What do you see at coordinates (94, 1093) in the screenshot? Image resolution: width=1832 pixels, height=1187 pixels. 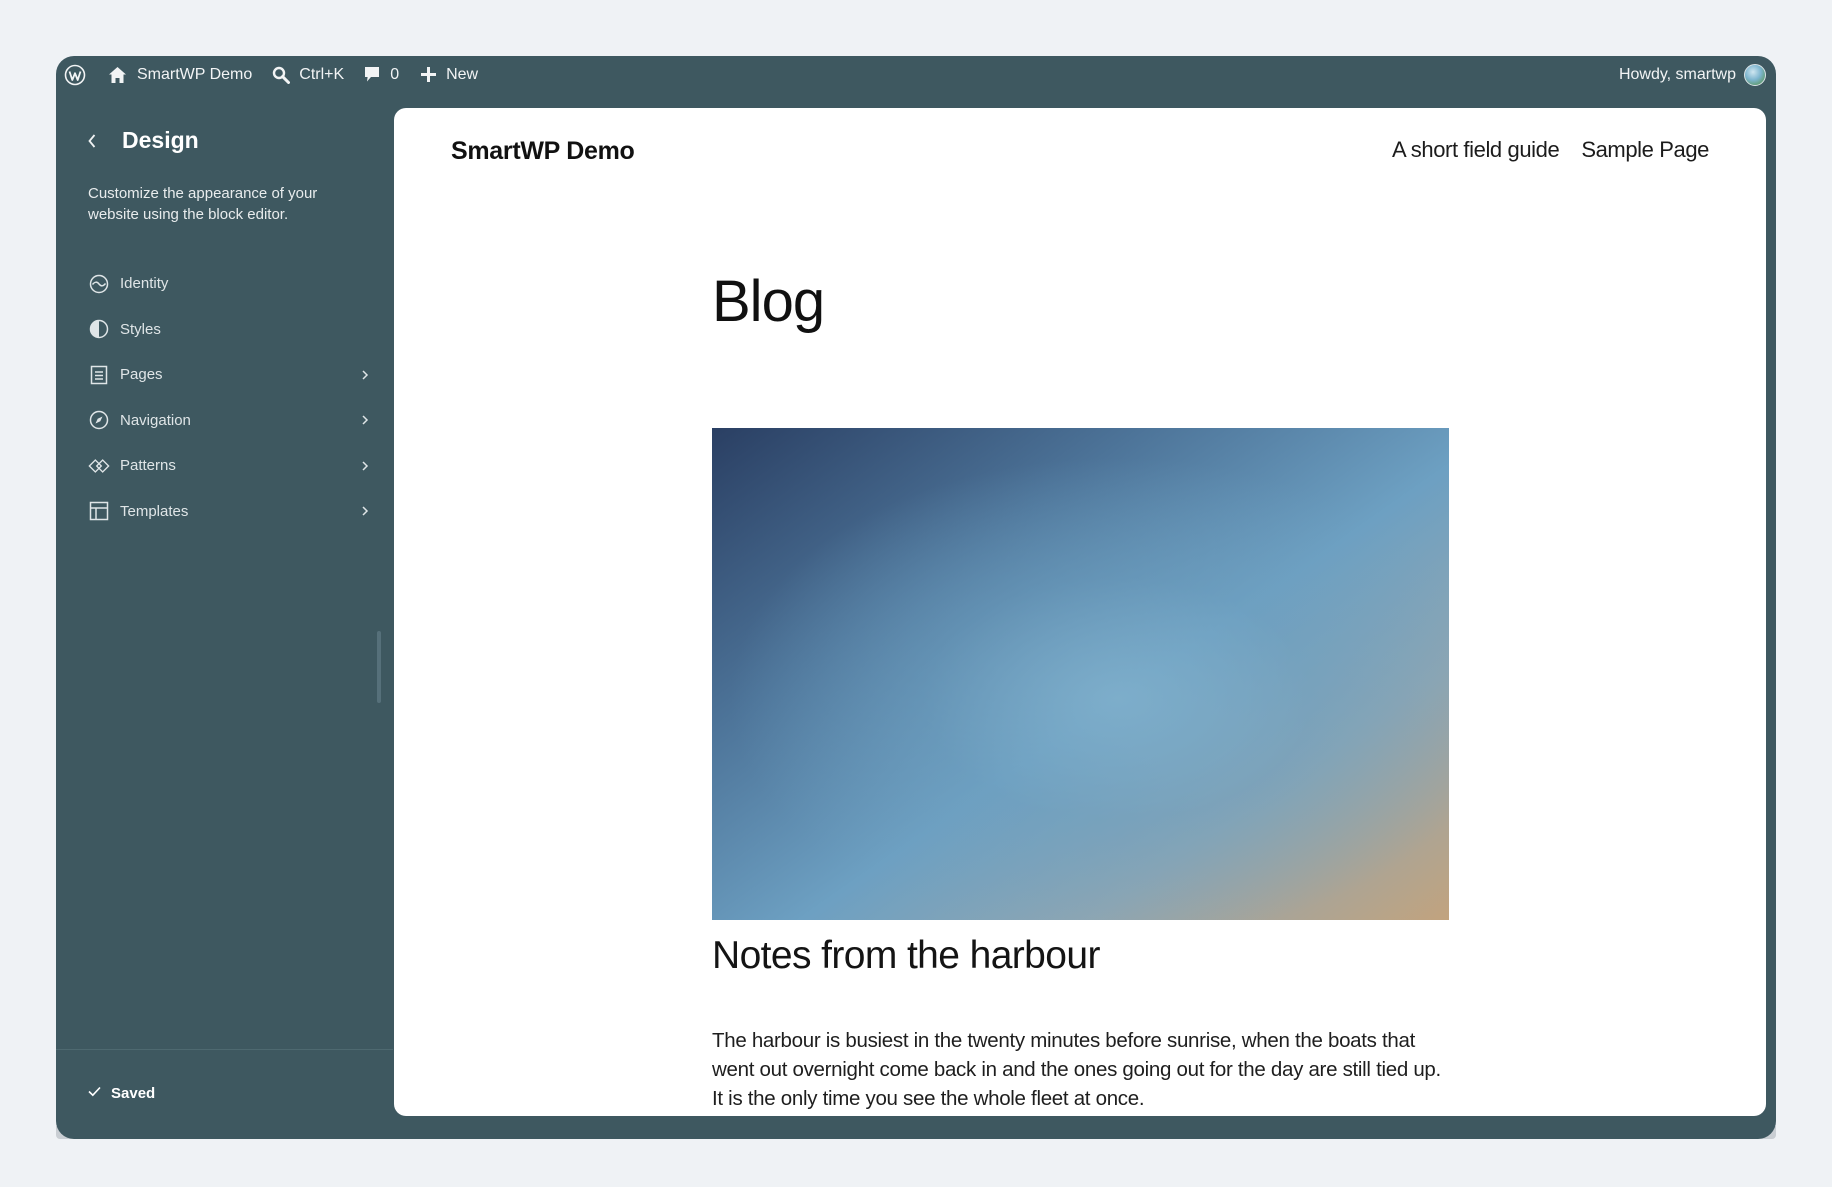 I see `checkmark-icon` at bounding box center [94, 1093].